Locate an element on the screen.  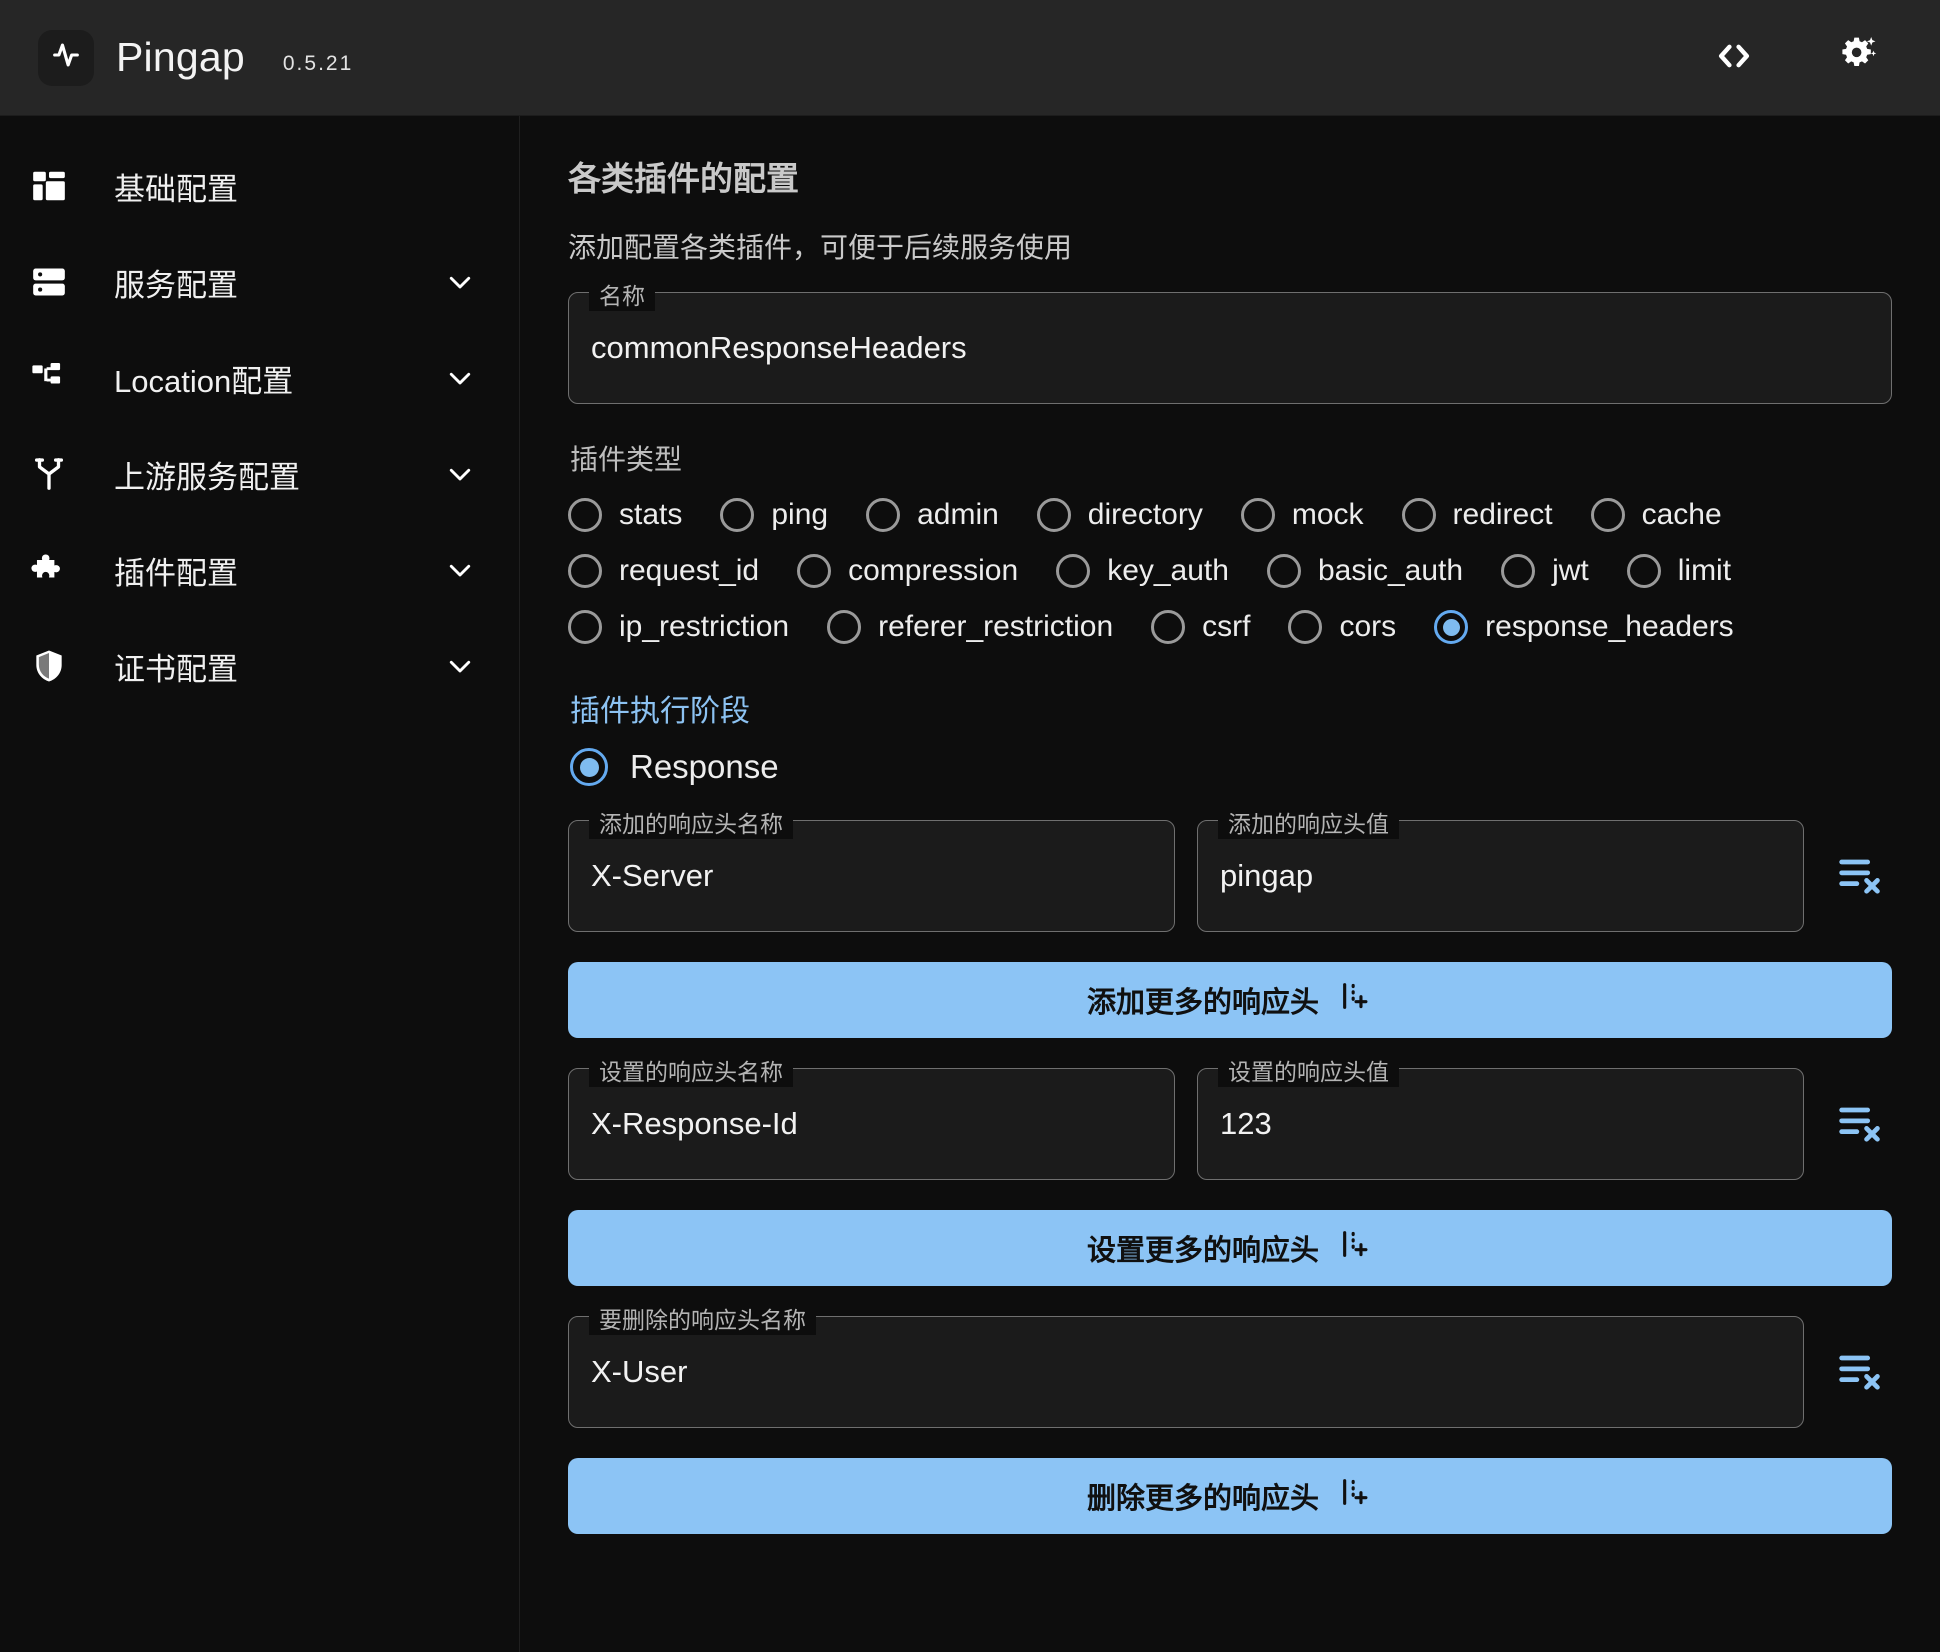
plugin-name-label: 名称 is located at coordinates (622, 294).